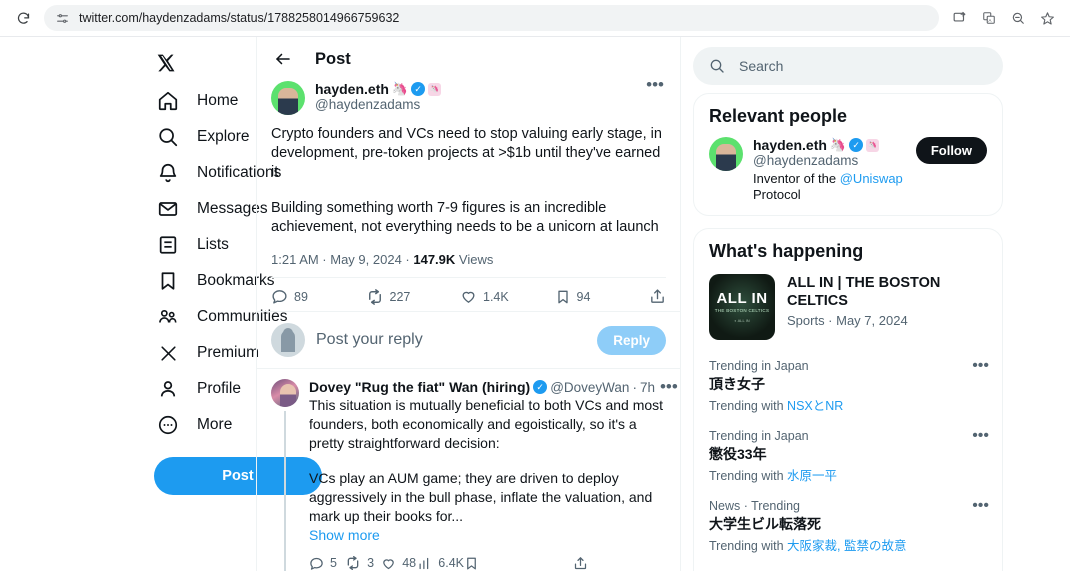  What do you see at coordinates (589, 387) in the screenshot?
I see `reply-handle: @DoveyWan` at bounding box center [589, 387].